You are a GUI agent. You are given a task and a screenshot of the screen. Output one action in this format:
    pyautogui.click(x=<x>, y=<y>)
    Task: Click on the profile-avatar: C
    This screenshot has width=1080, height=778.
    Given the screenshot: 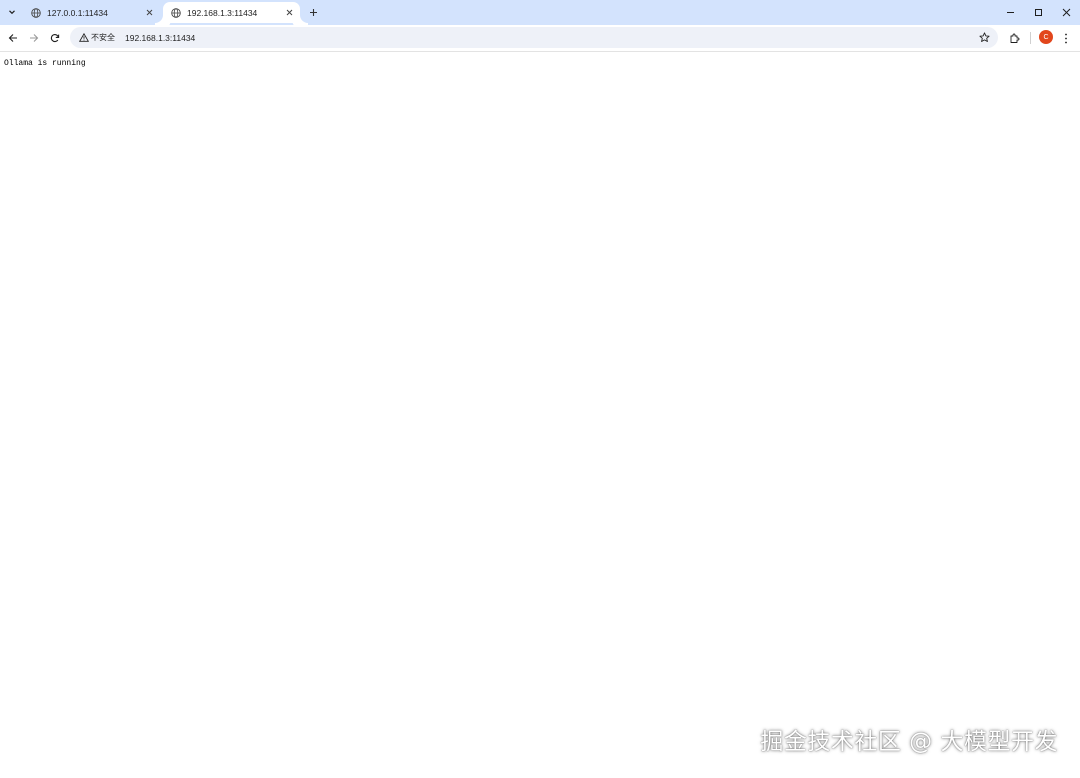 What is the action you would take?
    pyautogui.click(x=1046, y=37)
    